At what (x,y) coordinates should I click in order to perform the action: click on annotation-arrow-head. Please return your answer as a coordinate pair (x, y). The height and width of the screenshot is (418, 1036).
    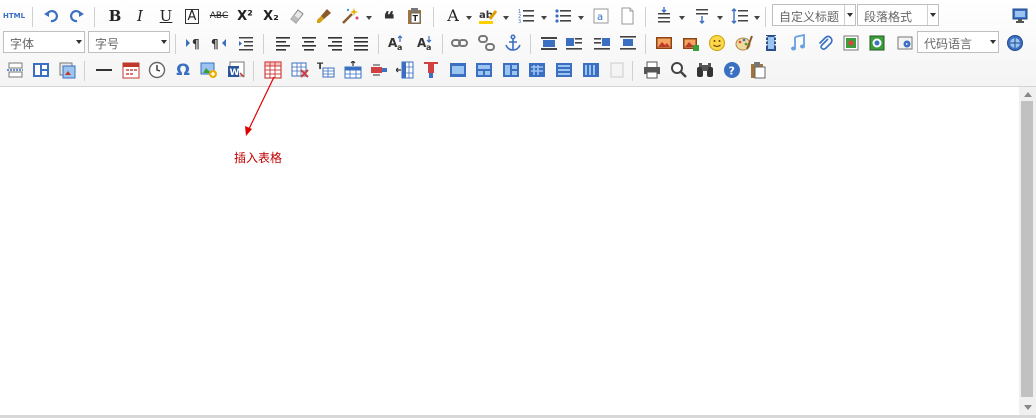
    Looking at the image, I should click on (248, 131).